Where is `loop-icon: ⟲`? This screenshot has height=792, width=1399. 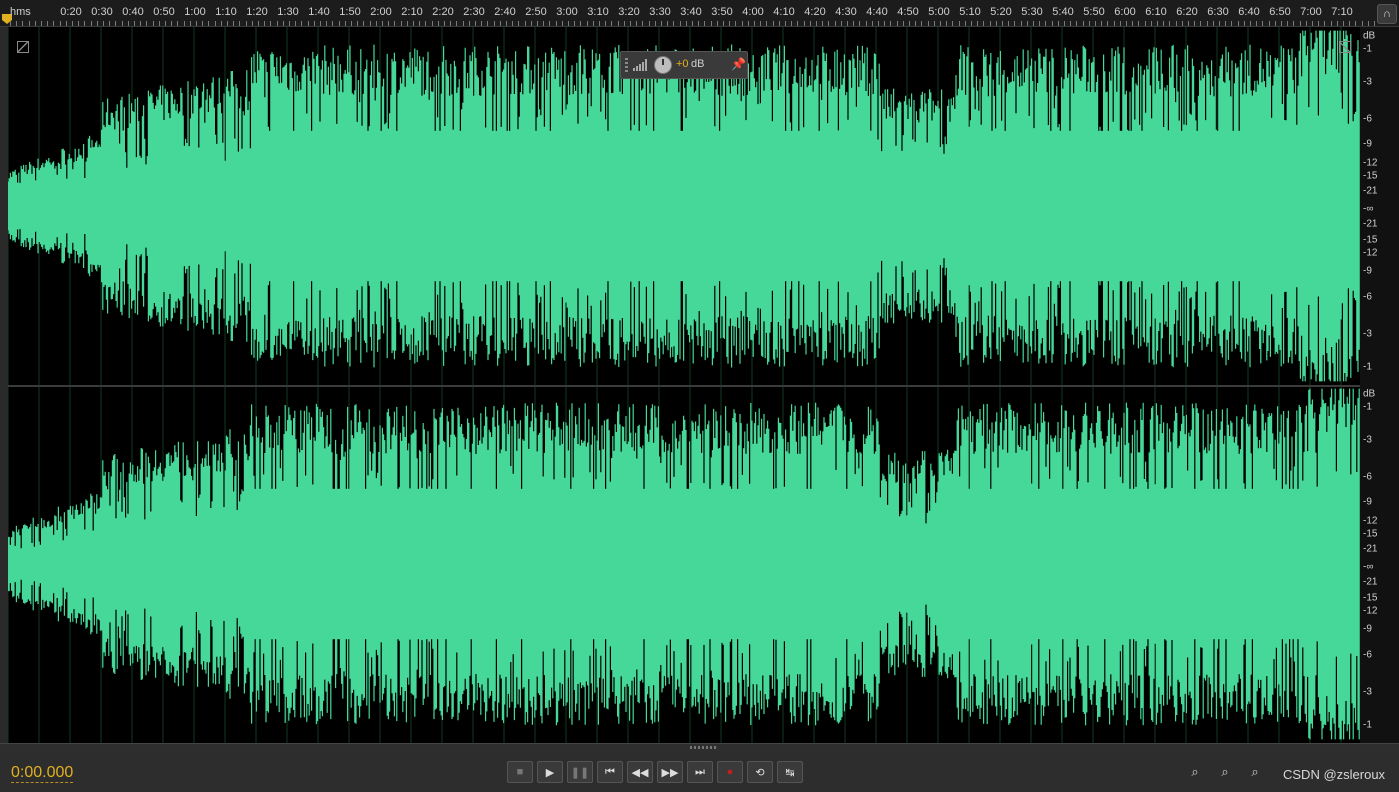 loop-icon: ⟲ is located at coordinates (760, 772).